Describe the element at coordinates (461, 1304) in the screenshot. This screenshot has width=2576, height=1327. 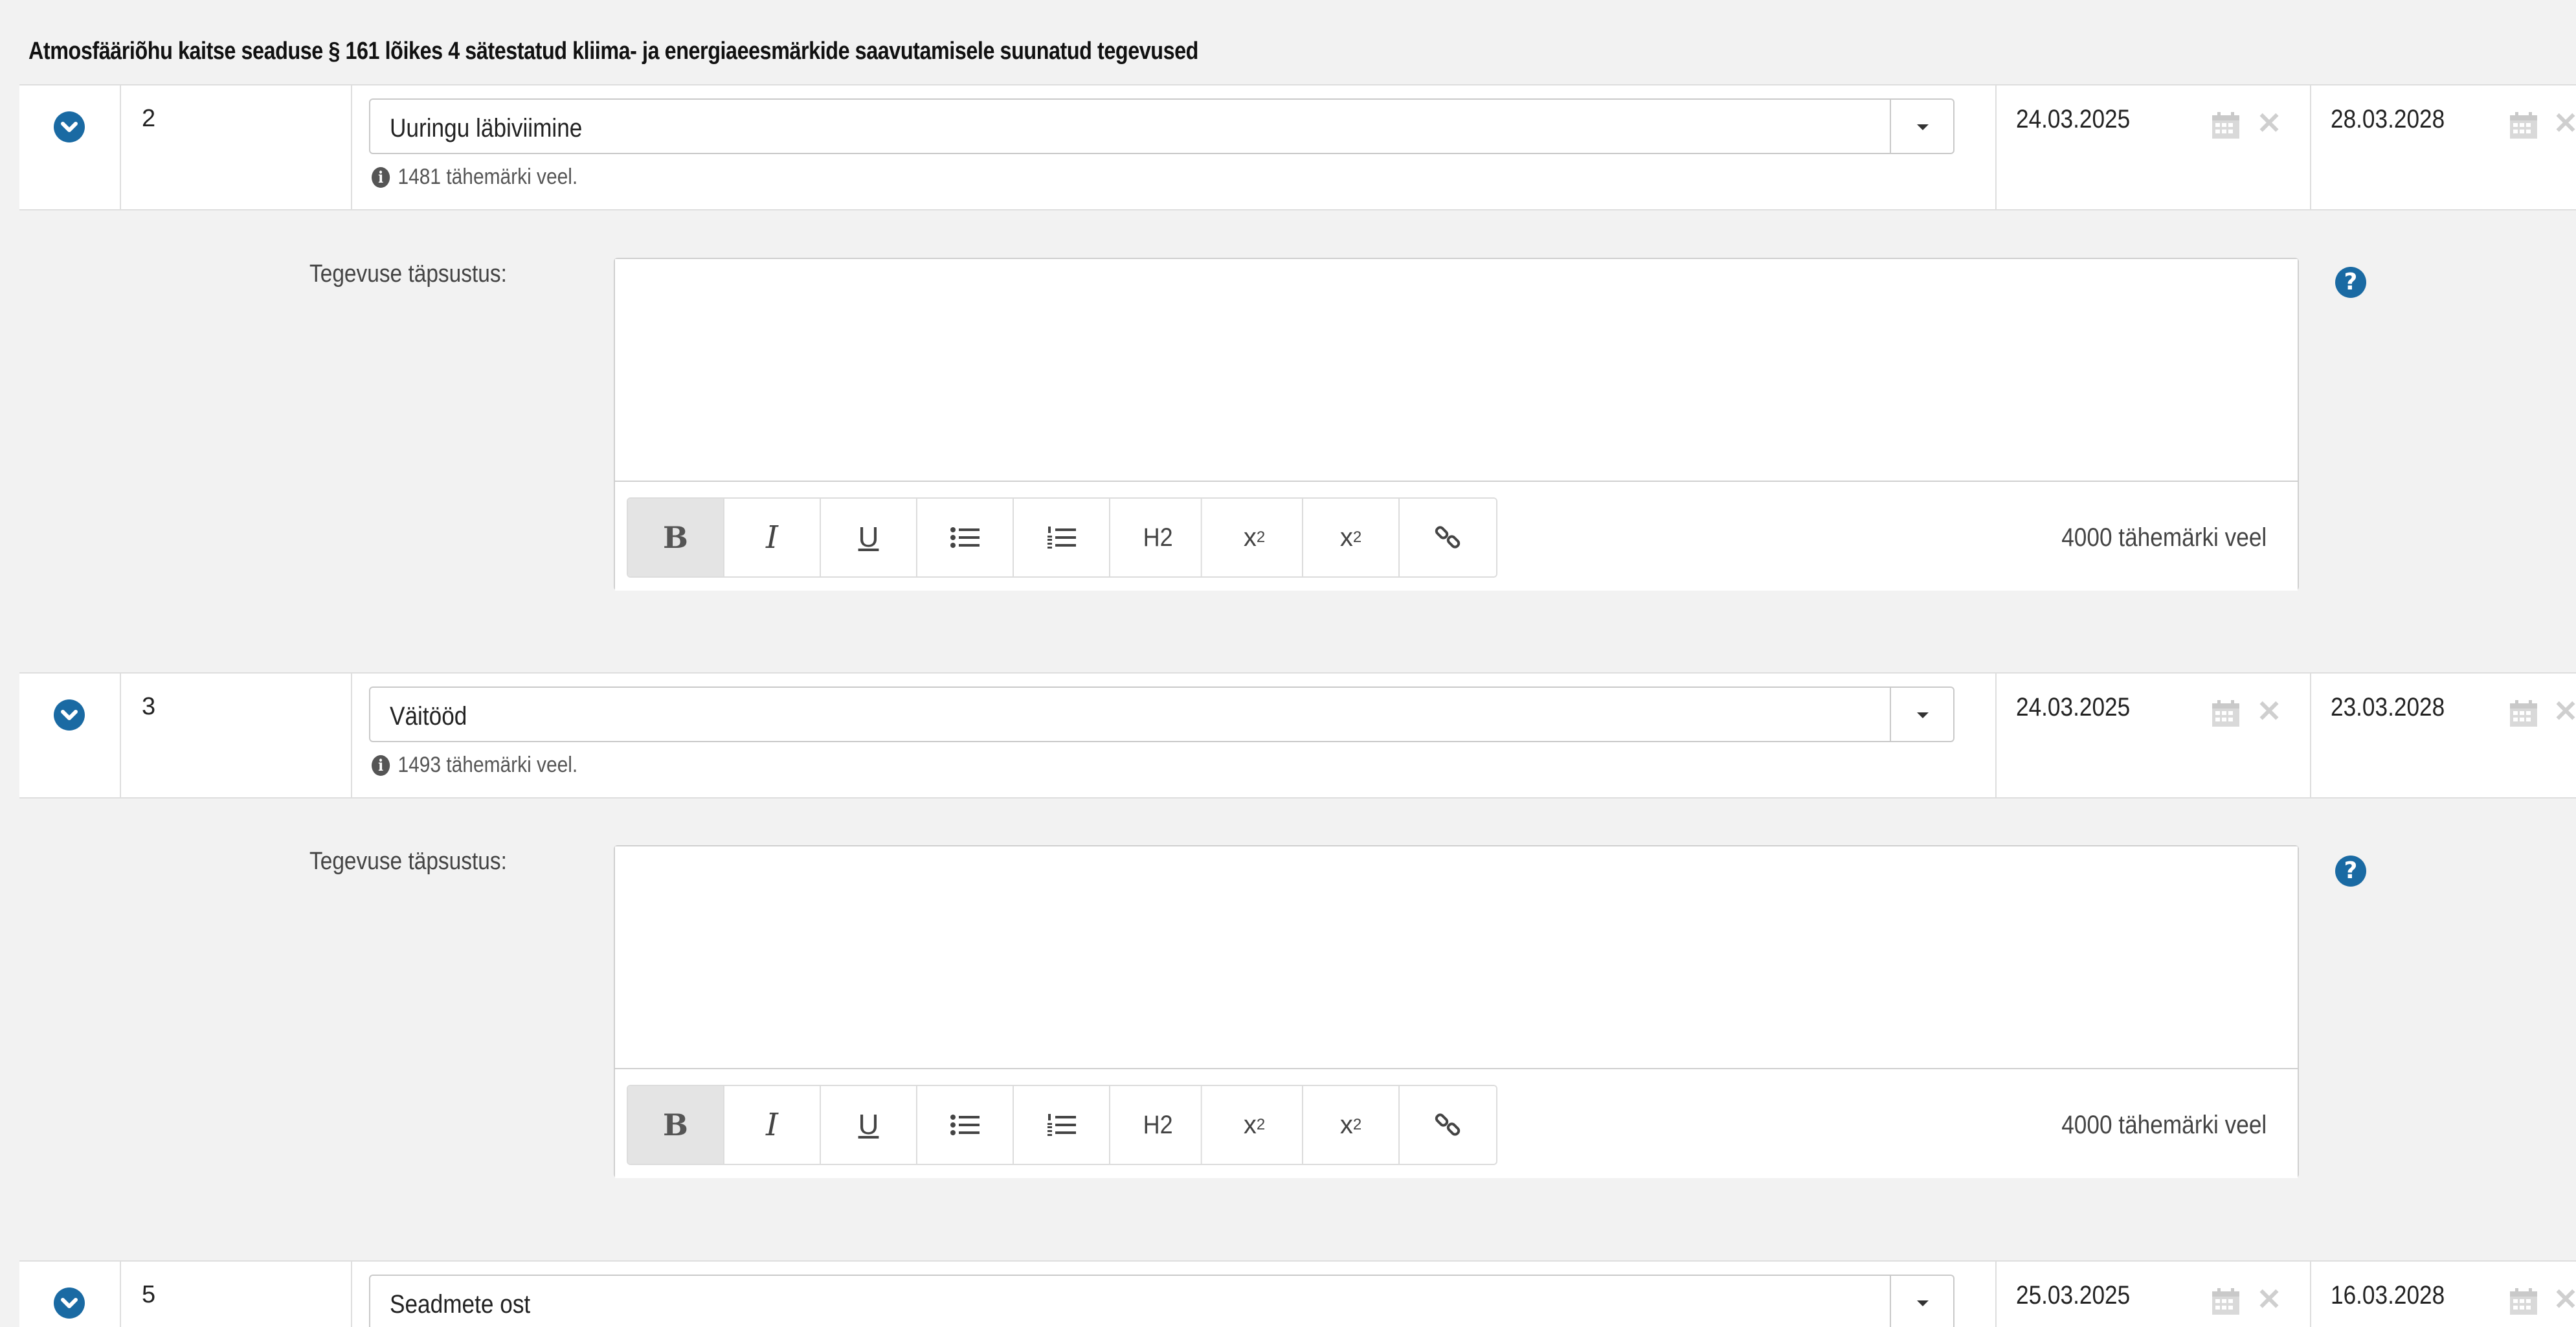
I see `activity-select-value: Seadmete ost` at that location.